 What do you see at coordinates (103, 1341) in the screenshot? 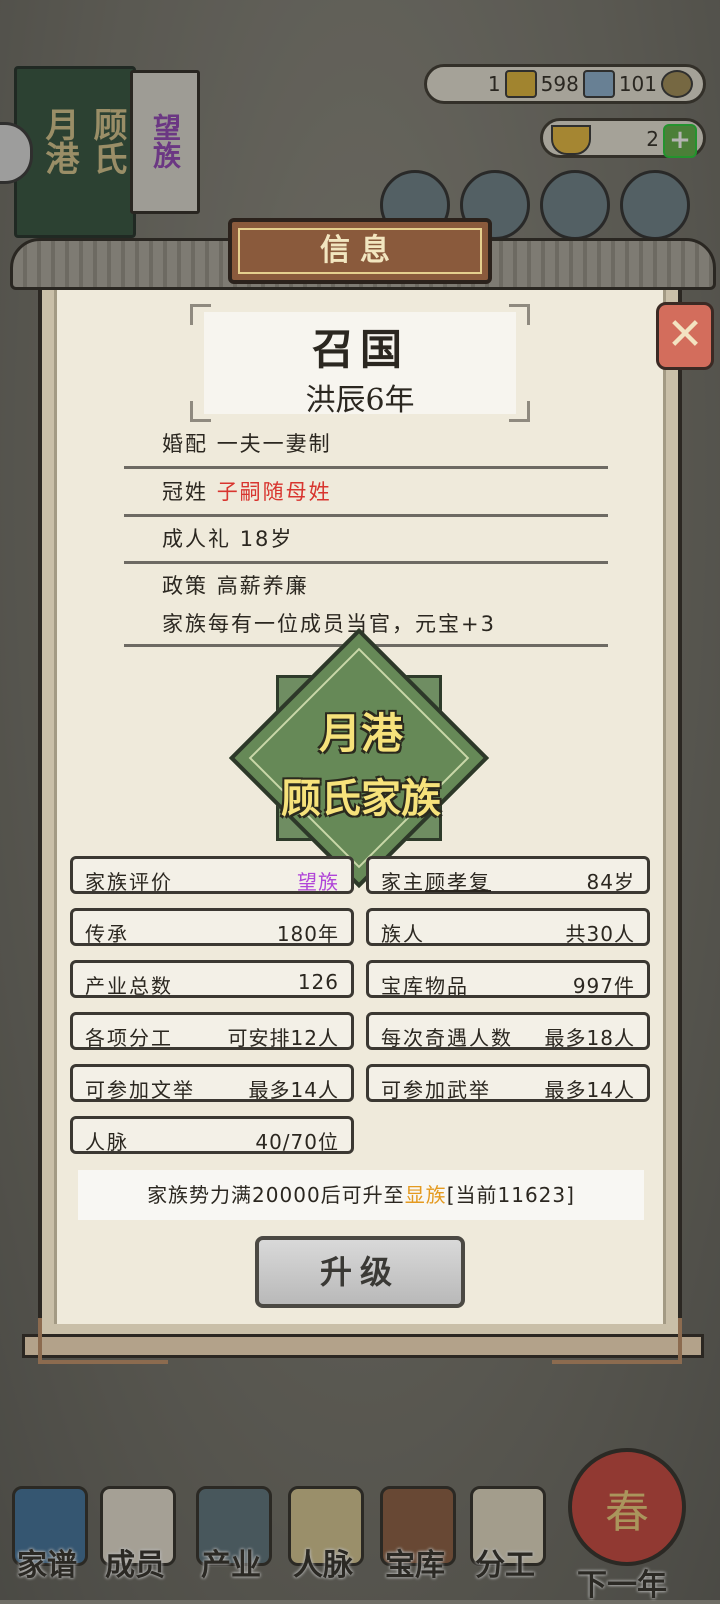
I see `modal-base-left-ornament` at bounding box center [103, 1341].